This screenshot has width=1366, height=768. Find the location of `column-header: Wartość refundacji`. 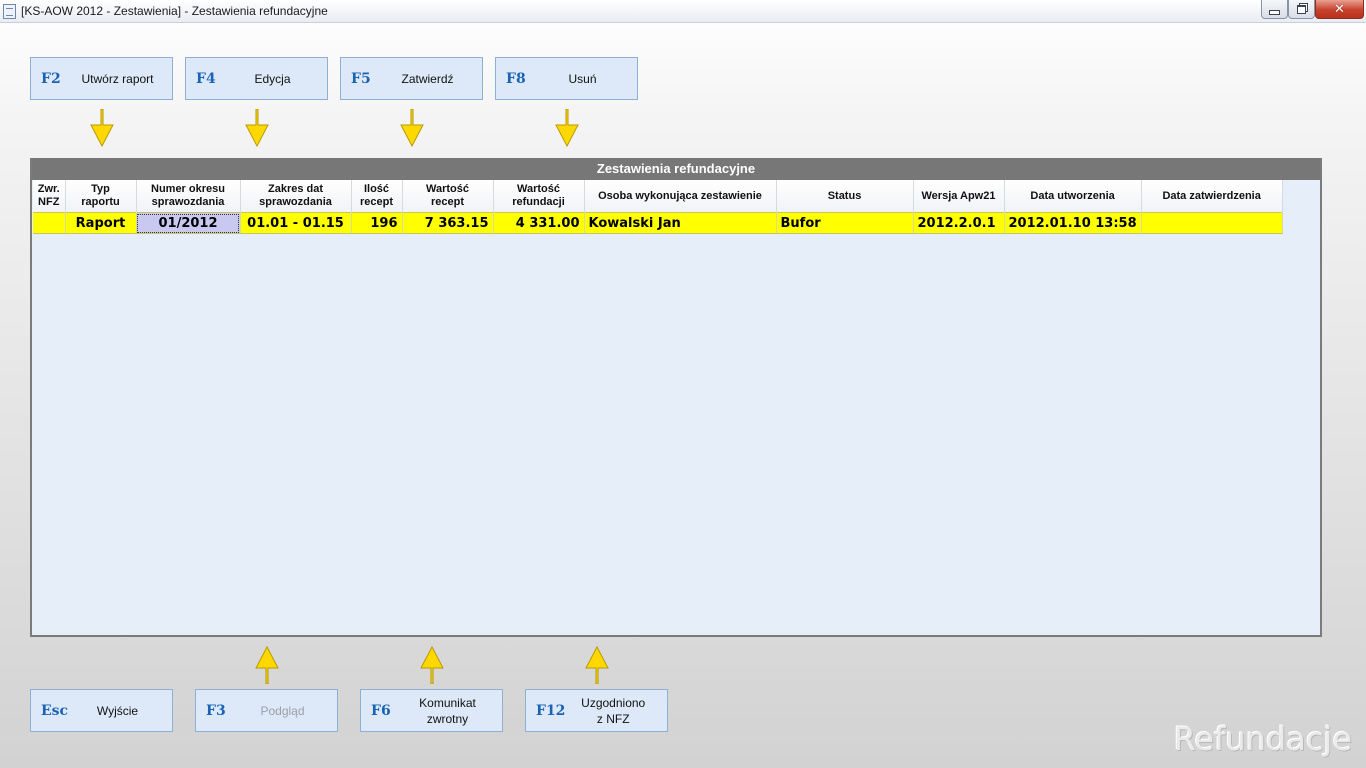

column-header: Wartość refundacji is located at coordinates (539, 196).